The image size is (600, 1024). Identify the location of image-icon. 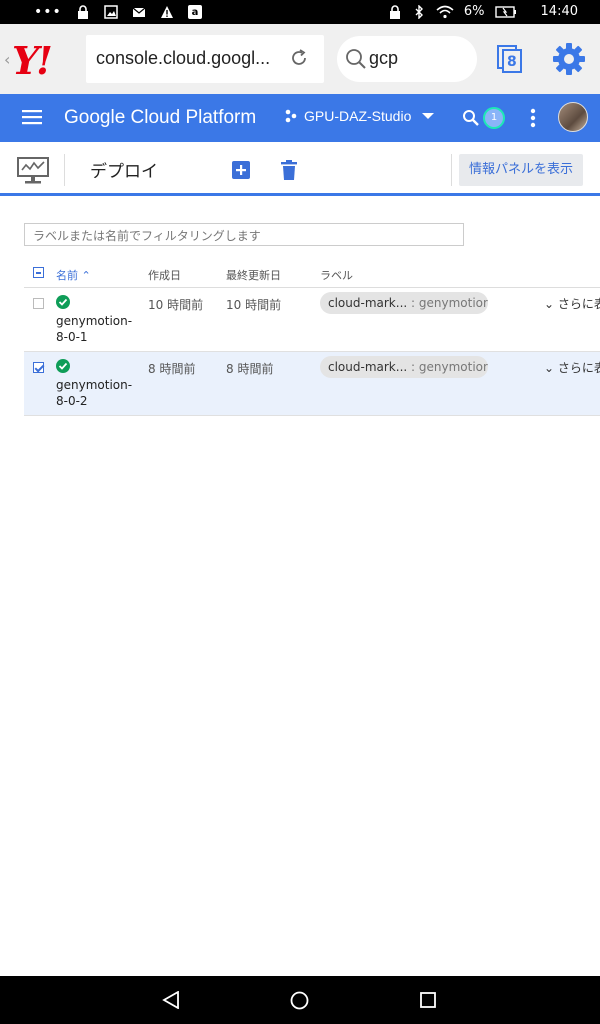
(111, 12).